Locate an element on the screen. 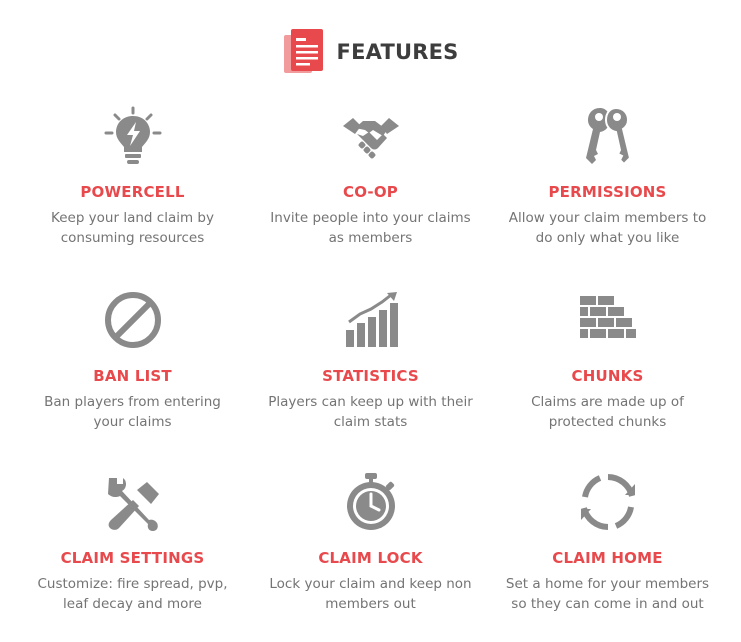  feature-description: Ban players from entering your claims is located at coordinates (132, 412).